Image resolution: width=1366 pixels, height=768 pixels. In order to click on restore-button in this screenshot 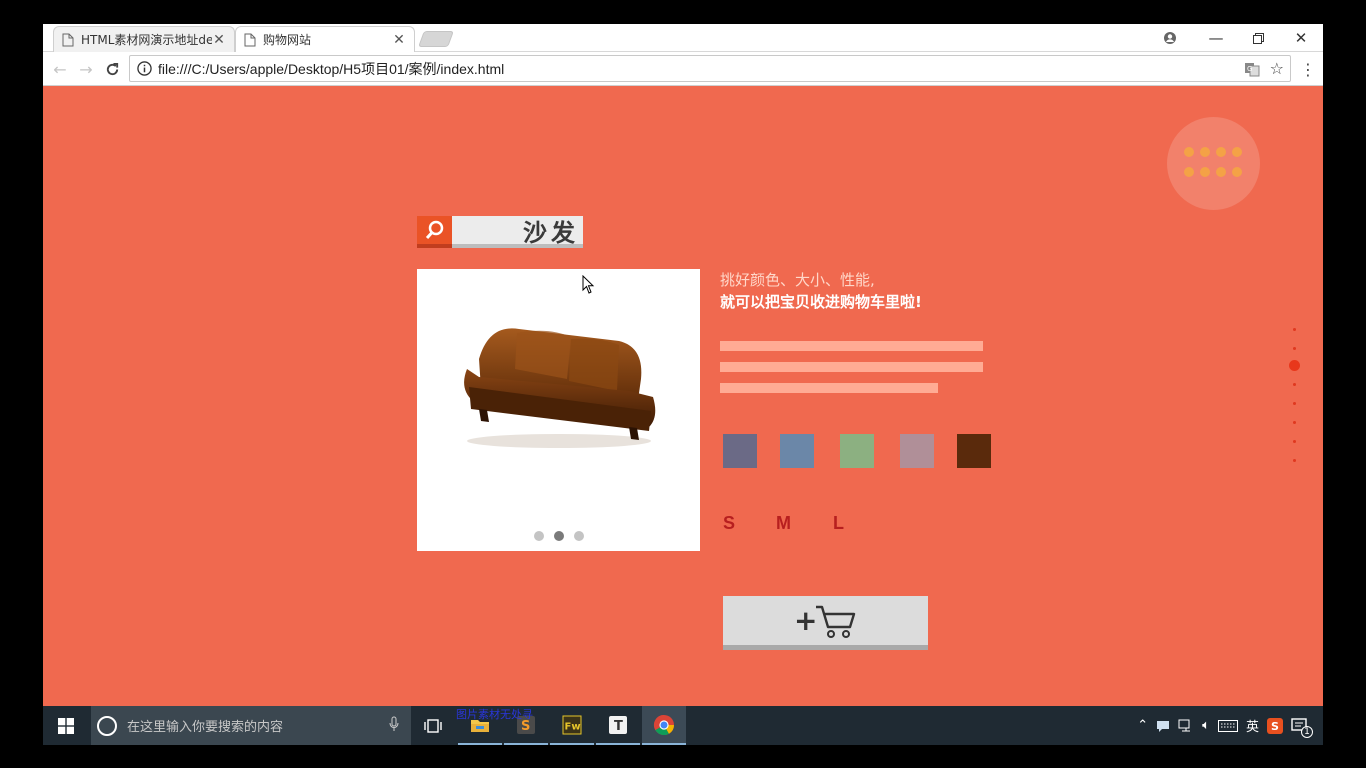, I will do `click(1258, 38)`.